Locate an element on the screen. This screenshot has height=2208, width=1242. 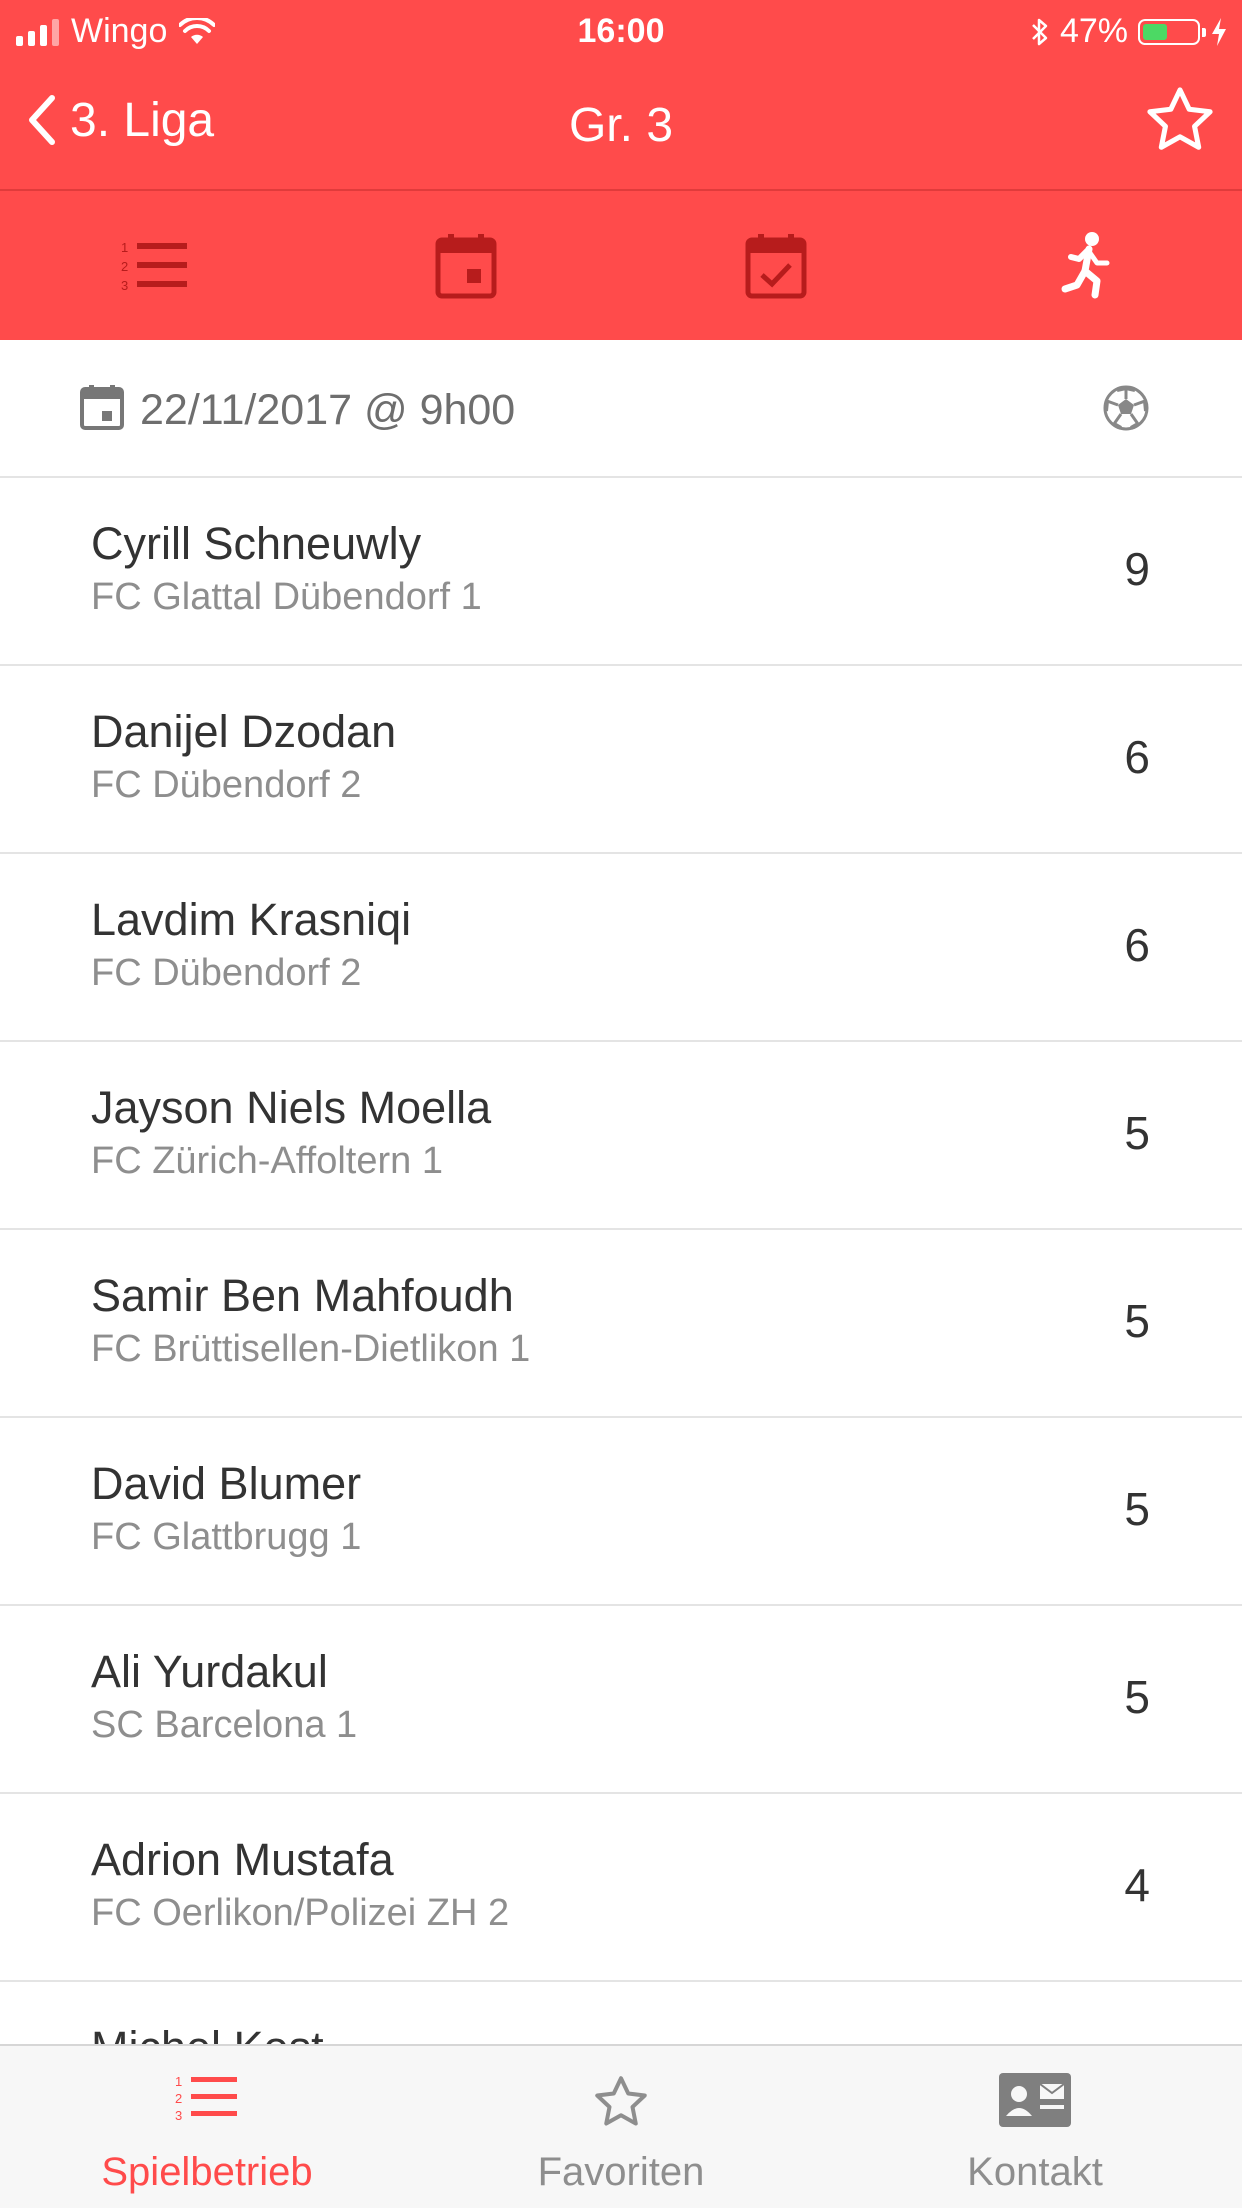
scorer-row: Adrion Mustafa FC Oerlikon/Polizei ZH 2 4 is located at coordinates (621, 1888).